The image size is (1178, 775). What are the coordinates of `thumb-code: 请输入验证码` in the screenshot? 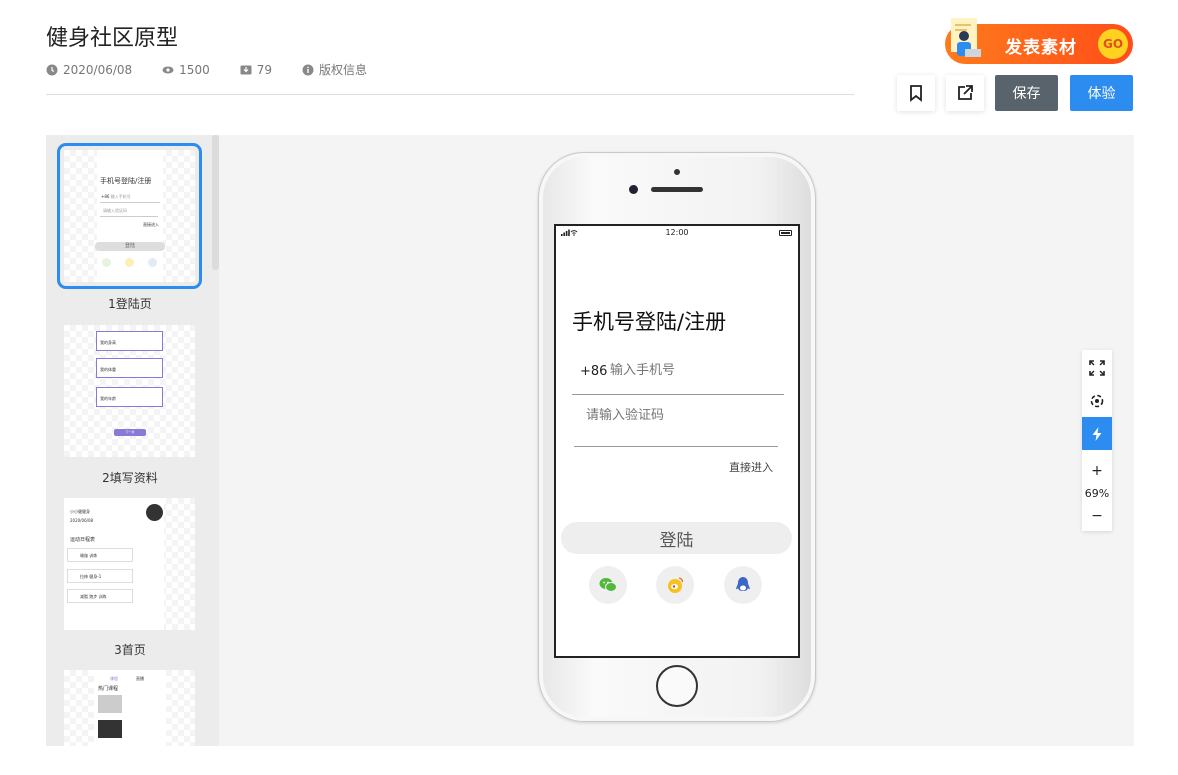 It's located at (115, 210).